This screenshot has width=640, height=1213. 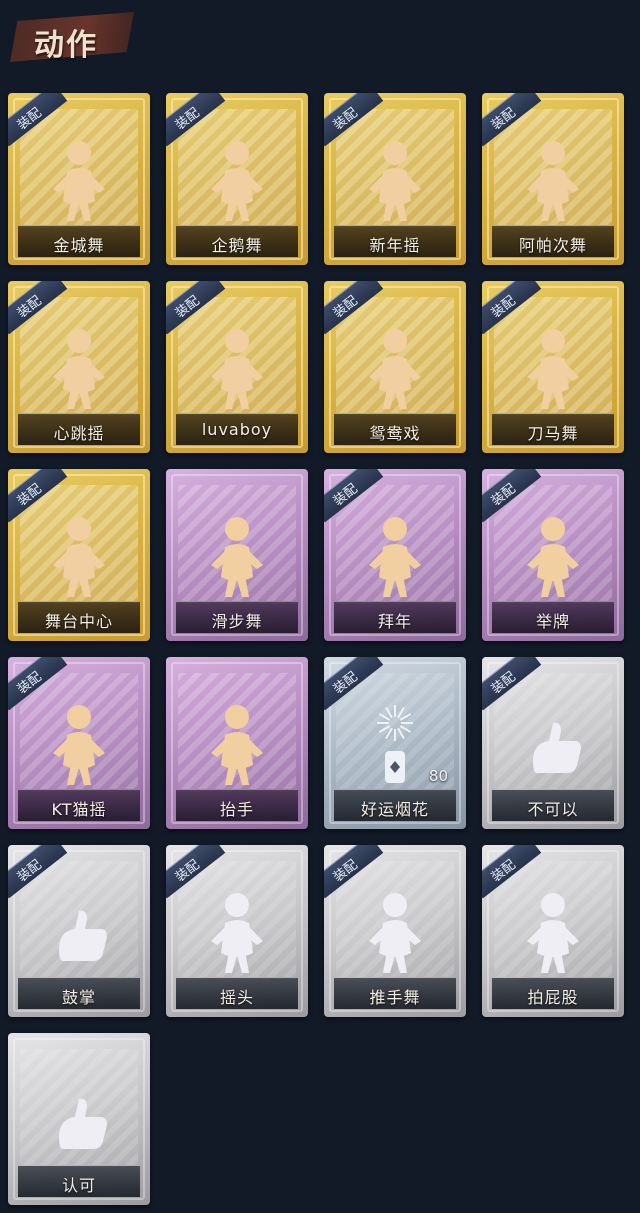 I want to click on action-name: 鼓掌, so click(x=78, y=997).